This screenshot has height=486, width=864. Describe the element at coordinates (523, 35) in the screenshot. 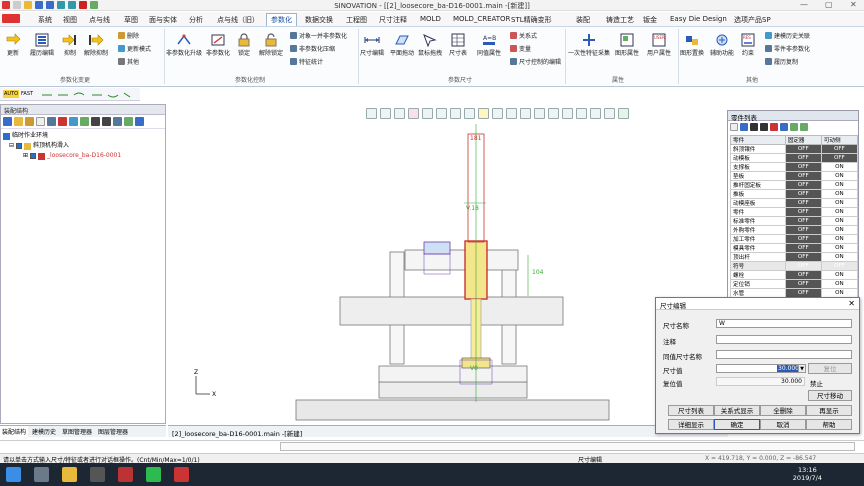

I see `relation-button: 关系式` at that location.